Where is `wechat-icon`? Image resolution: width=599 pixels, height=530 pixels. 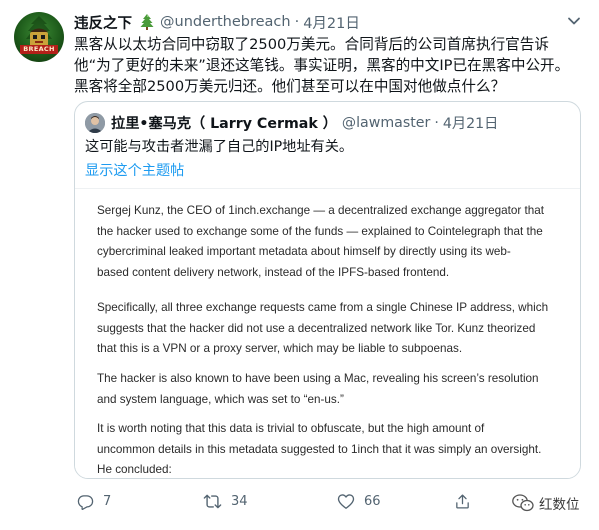
wechat-icon is located at coordinates (523, 503).